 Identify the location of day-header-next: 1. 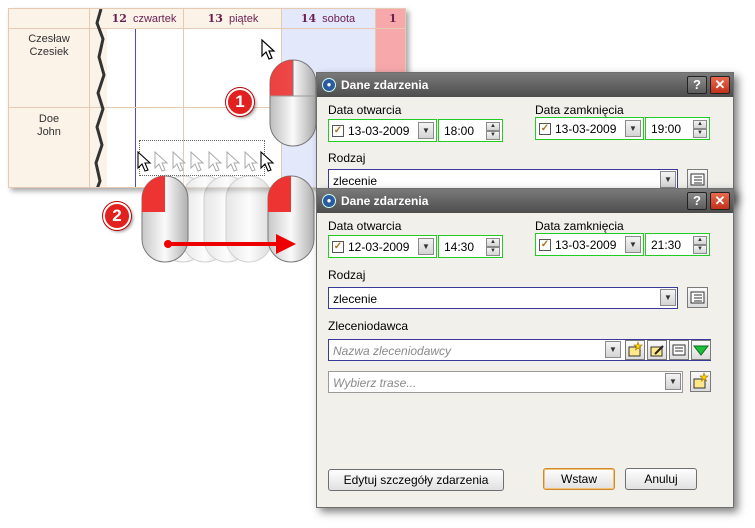
(397, 19).